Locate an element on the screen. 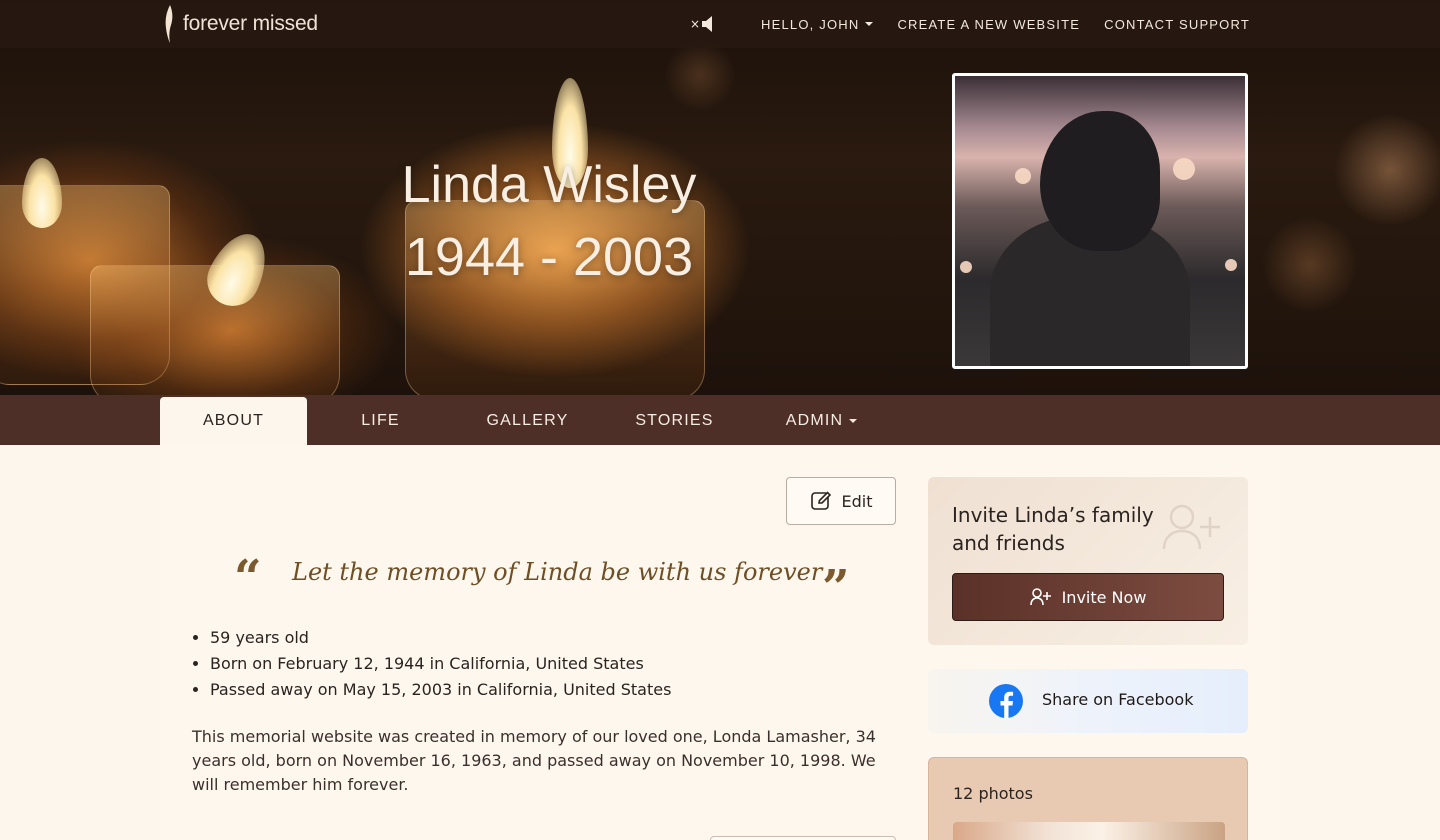 This screenshot has height=840, width=1440. brand-logo: forever missed is located at coordinates (240, 24).